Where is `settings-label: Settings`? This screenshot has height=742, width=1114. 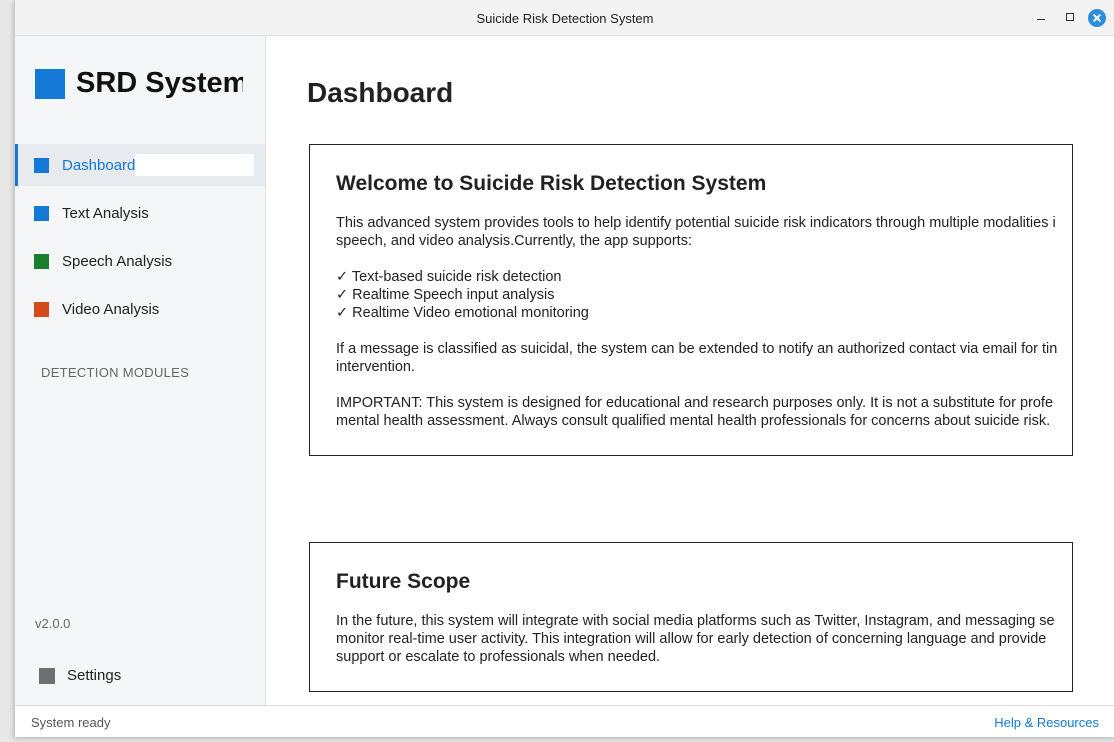 settings-label: Settings is located at coordinates (94, 675).